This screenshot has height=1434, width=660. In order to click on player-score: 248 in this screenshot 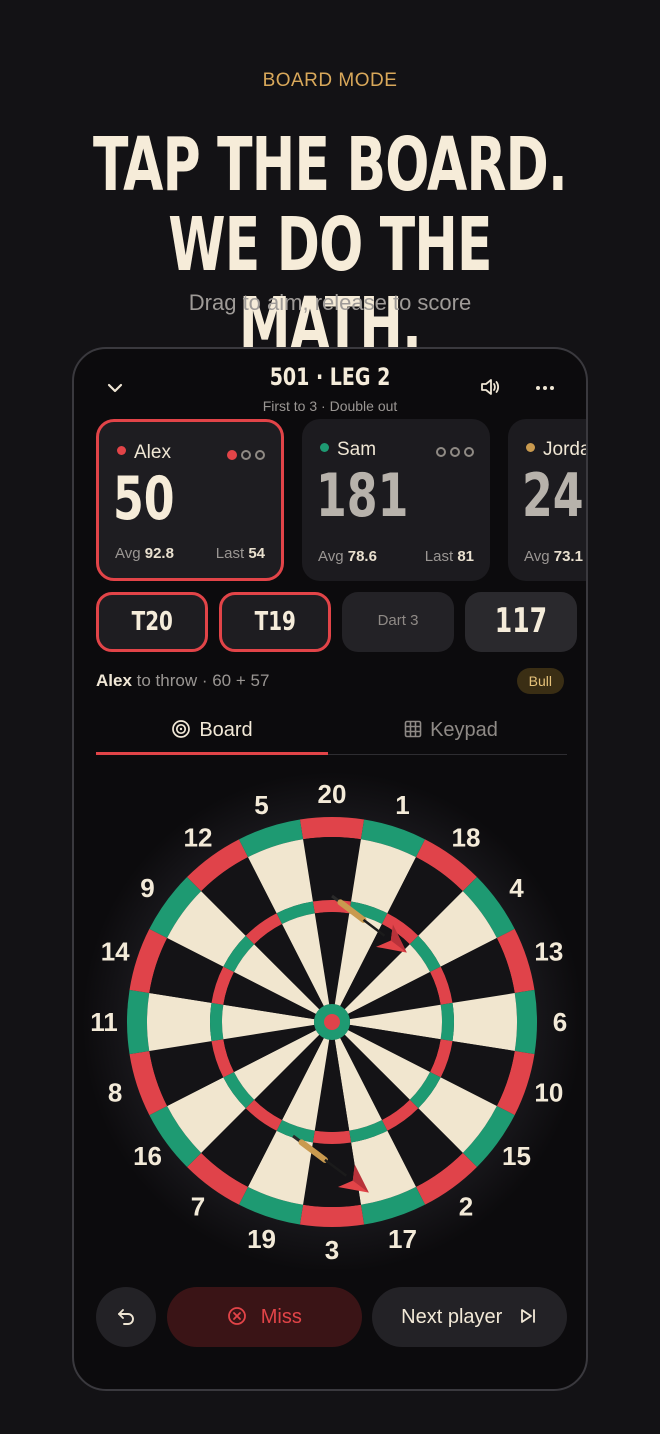, I will do `click(554, 496)`.